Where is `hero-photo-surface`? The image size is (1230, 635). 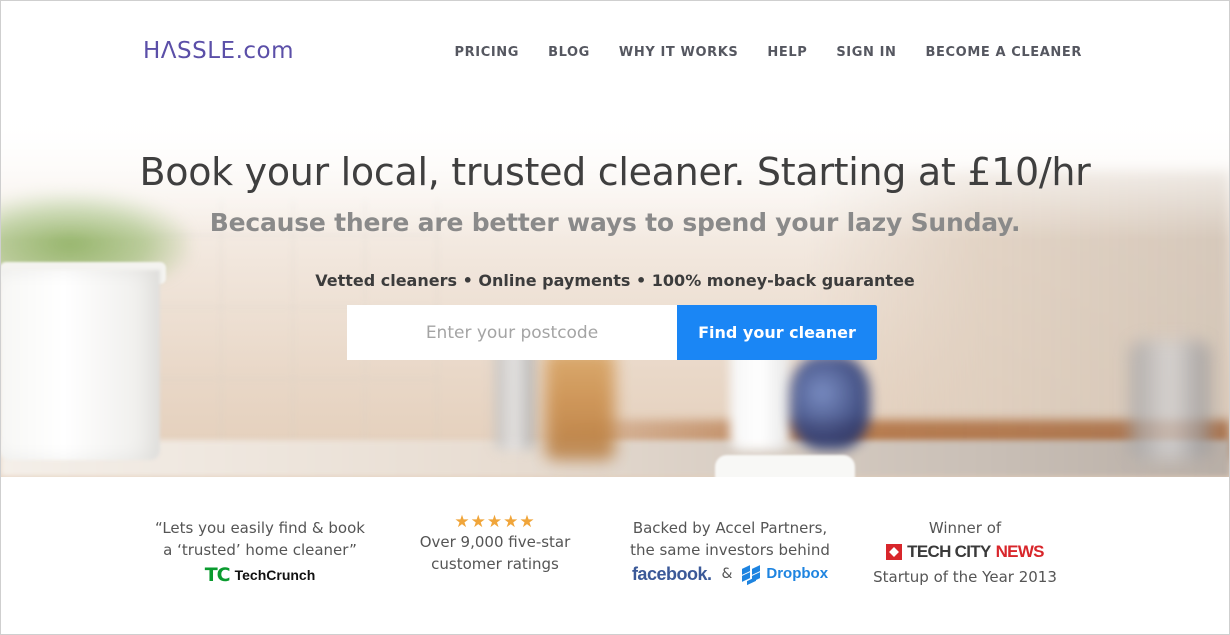
hero-photo-surface is located at coordinates (615, 458).